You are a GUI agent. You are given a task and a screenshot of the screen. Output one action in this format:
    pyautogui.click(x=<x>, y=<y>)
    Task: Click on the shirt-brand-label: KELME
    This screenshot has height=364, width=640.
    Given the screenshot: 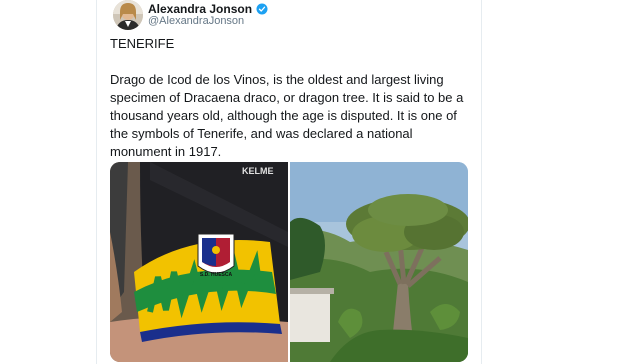 What is the action you would take?
    pyautogui.click(x=258, y=171)
    